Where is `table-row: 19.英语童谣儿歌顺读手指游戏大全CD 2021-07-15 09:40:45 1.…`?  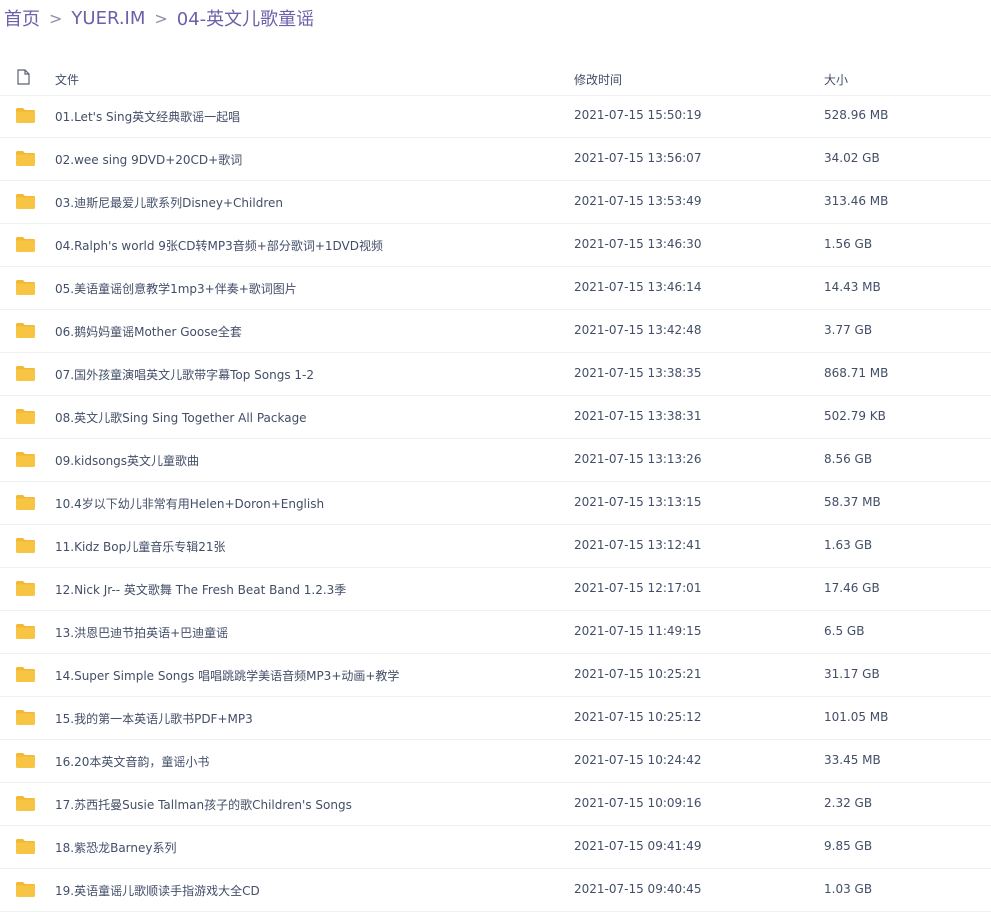 table-row: 19.英语童谣儿歌顺读手指游戏大全CD 2021-07-15 09:40:45 1.… is located at coordinates (495, 890).